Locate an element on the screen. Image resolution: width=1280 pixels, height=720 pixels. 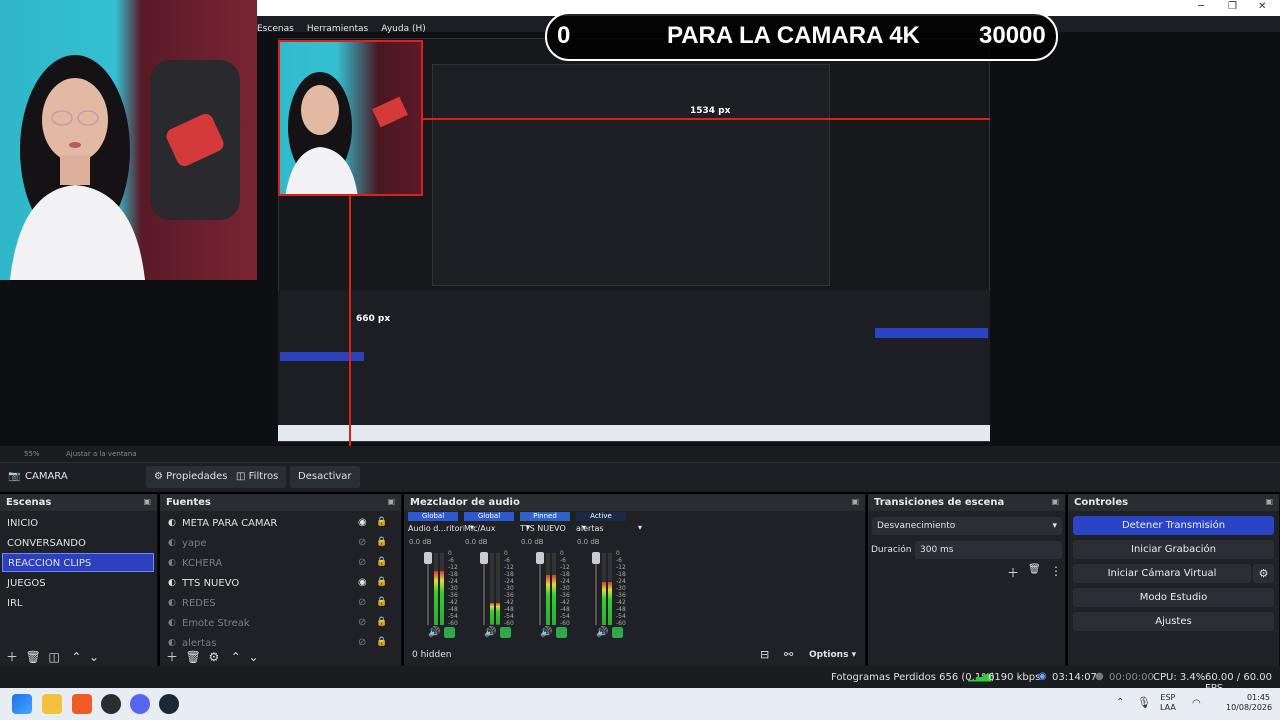
source-item: ◐ yape ⊘ 🔒 is located at coordinates (277, 544).